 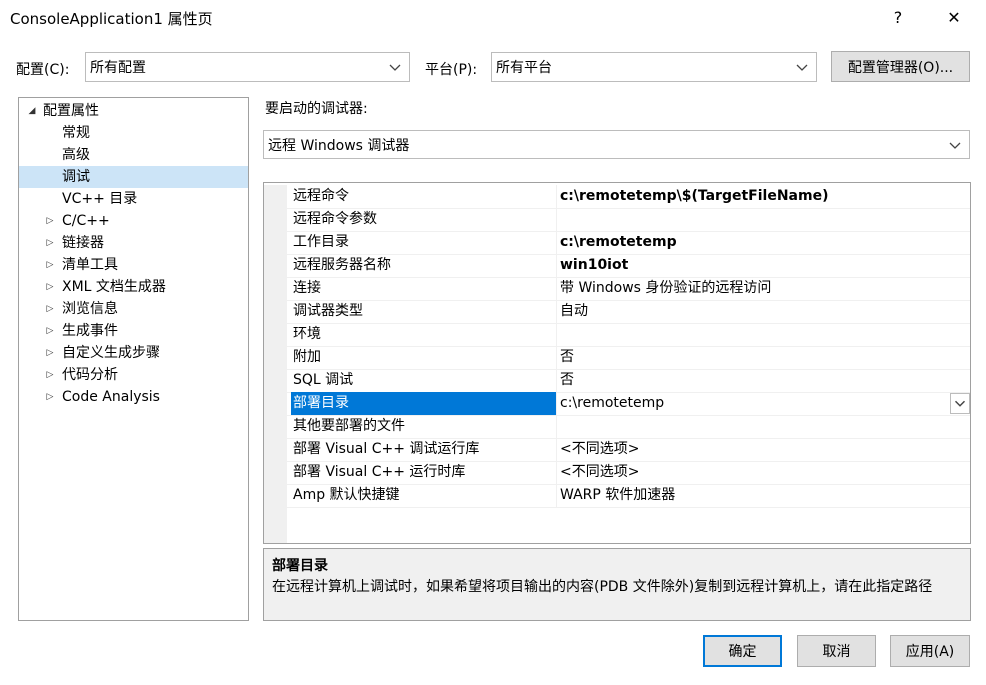 I want to click on collapse-triangle-icon: ◢, so click(x=32, y=111).